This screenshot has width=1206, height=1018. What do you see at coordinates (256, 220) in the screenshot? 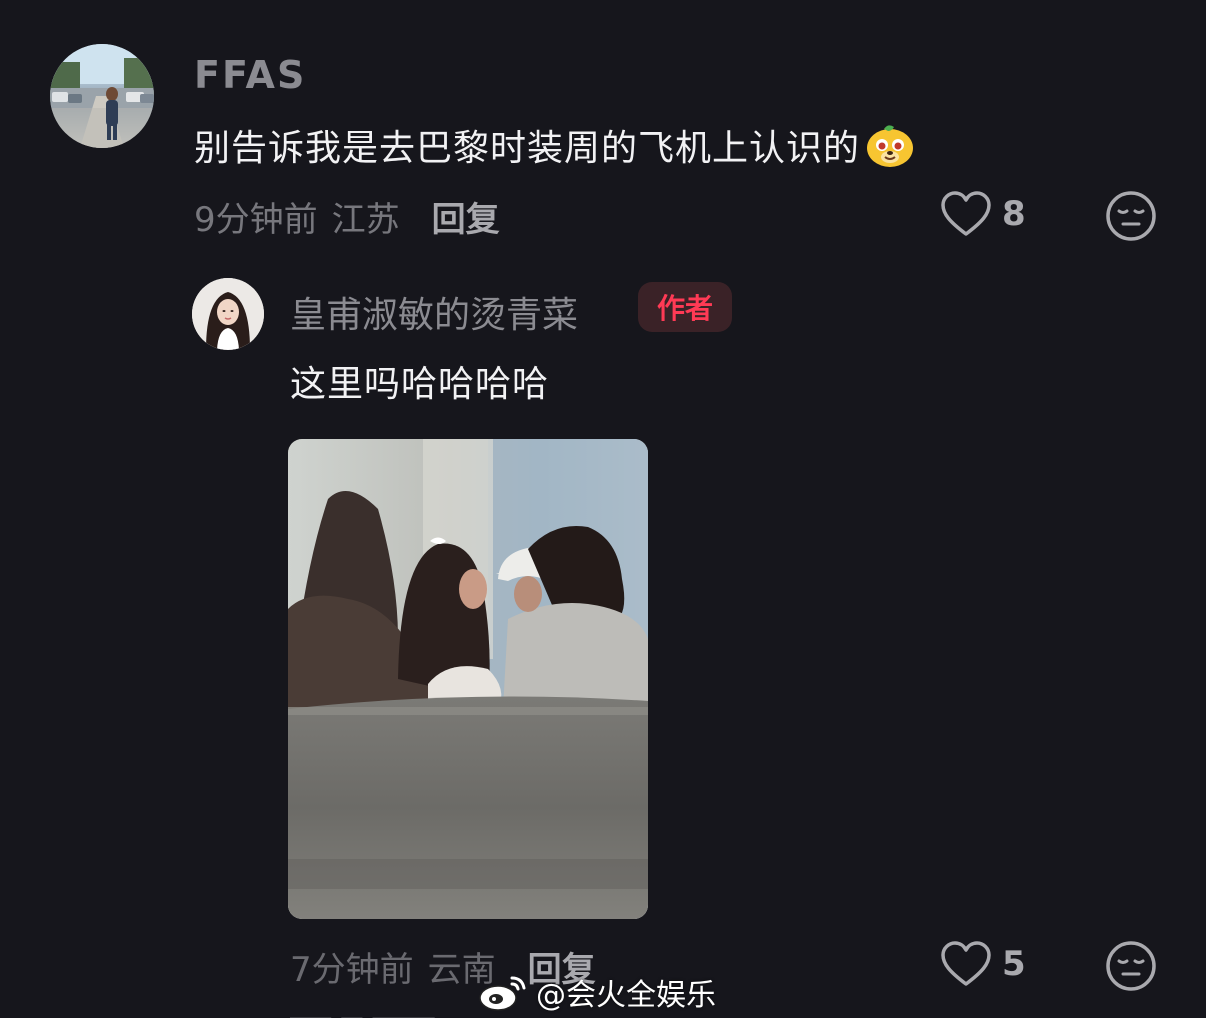
I see `comment-time: 9分钟前` at bounding box center [256, 220].